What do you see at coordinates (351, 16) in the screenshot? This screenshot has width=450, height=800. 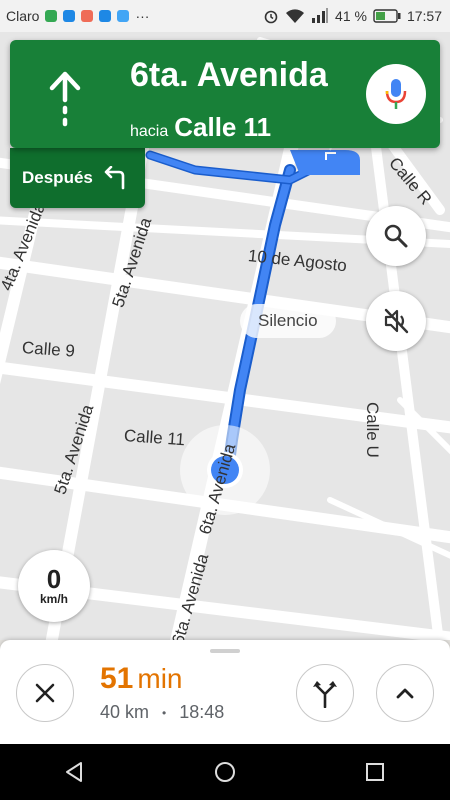 I see `battery-percent: 41 %` at bounding box center [351, 16].